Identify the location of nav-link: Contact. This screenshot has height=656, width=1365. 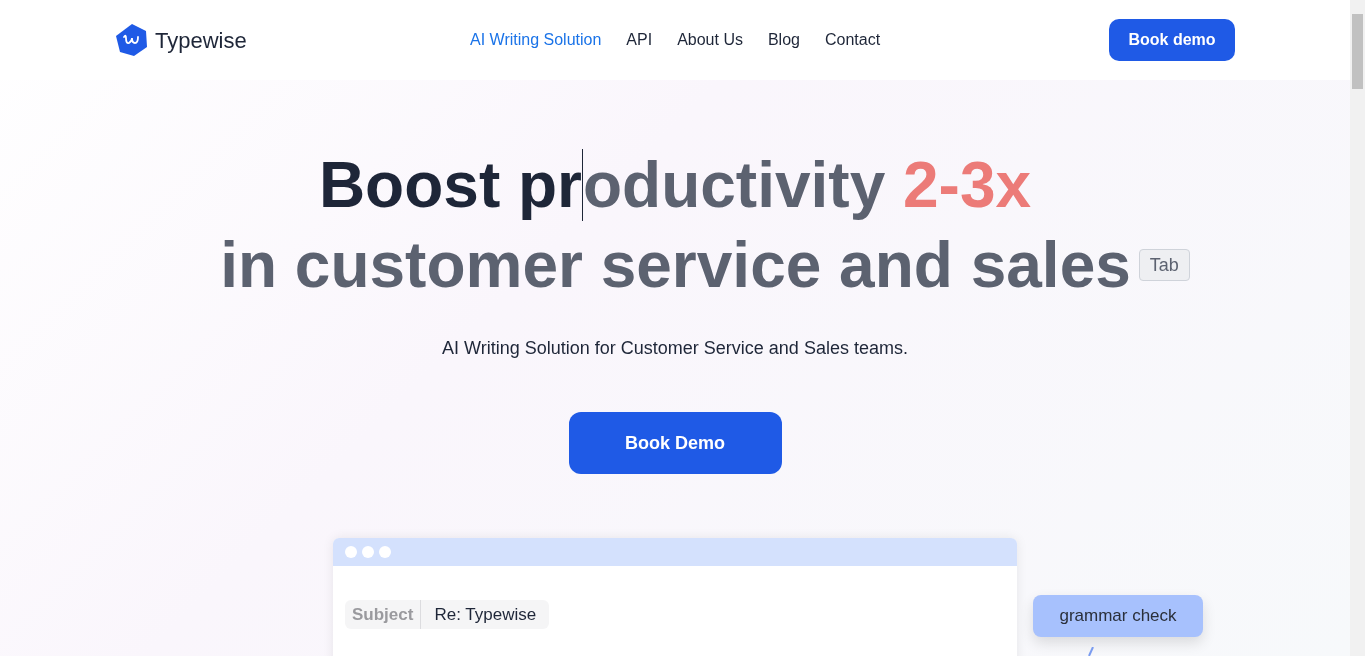
(852, 40).